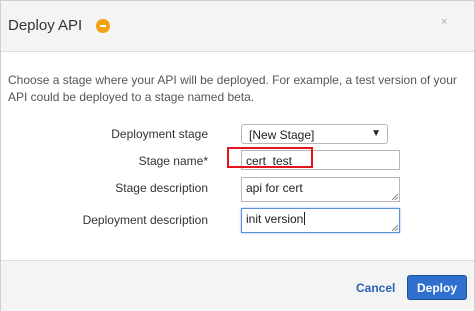 The width and height of the screenshot is (475, 311). What do you see at coordinates (173, 161) in the screenshot?
I see `stage-name-label: Stage name*` at bounding box center [173, 161].